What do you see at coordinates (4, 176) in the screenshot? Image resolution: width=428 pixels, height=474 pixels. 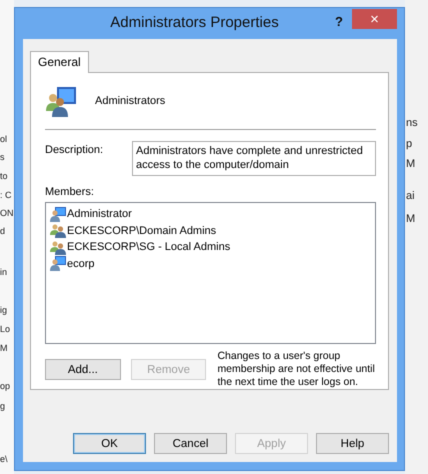 I see `background-text: to` at bounding box center [4, 176].